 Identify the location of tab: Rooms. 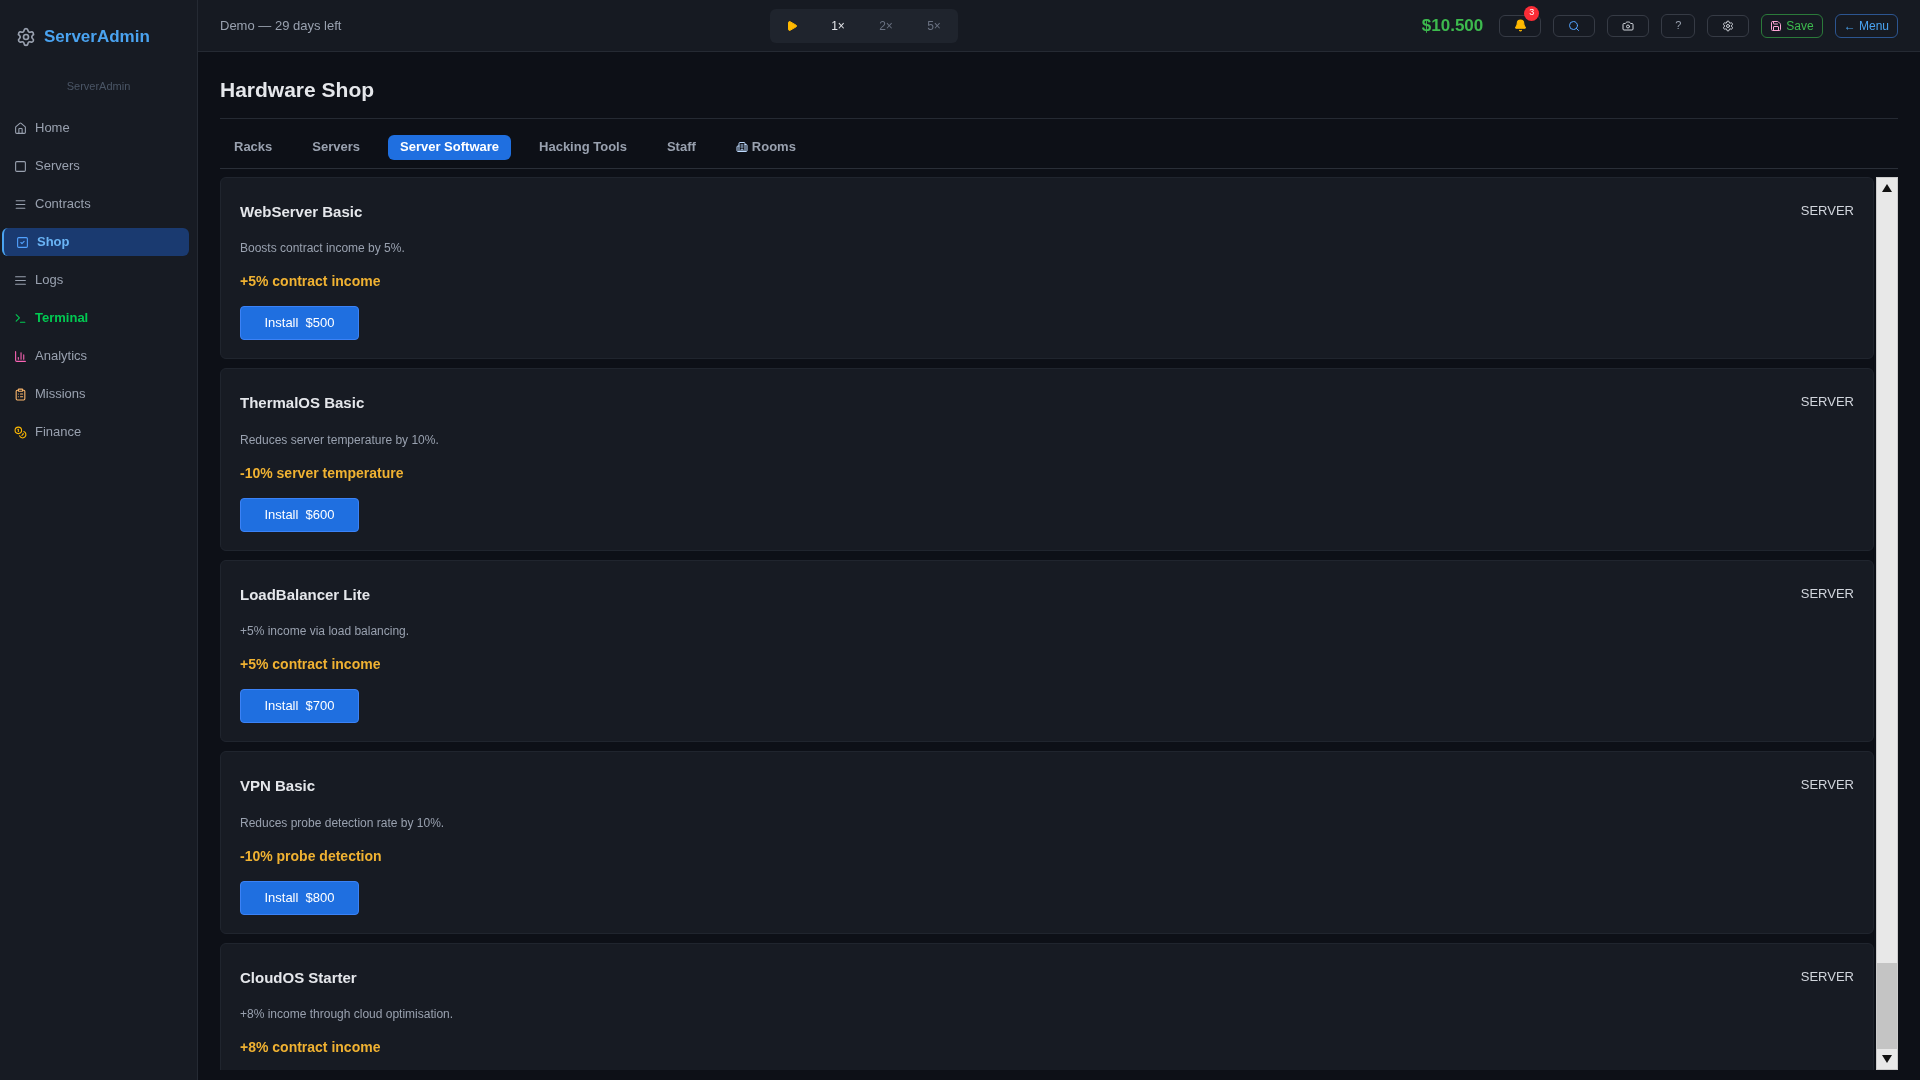
(765, 147).